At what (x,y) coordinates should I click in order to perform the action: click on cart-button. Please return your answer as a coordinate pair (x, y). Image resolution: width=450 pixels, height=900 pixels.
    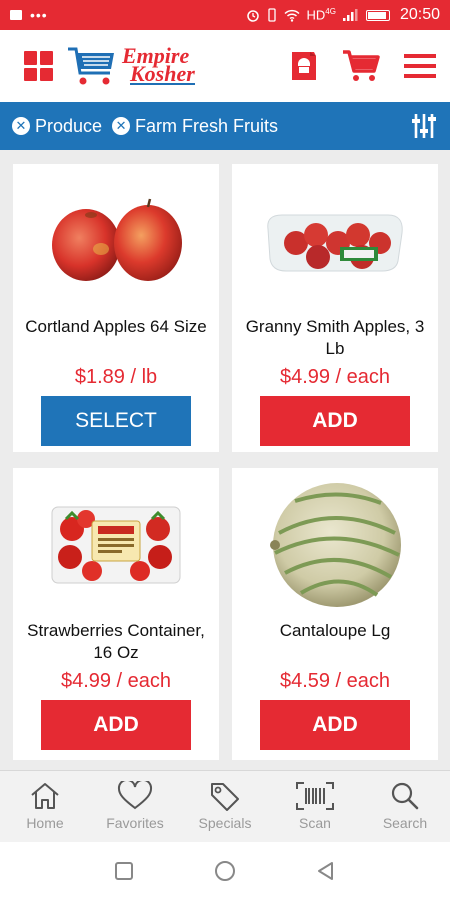
    Looking at the image, I should click on (361, 66).